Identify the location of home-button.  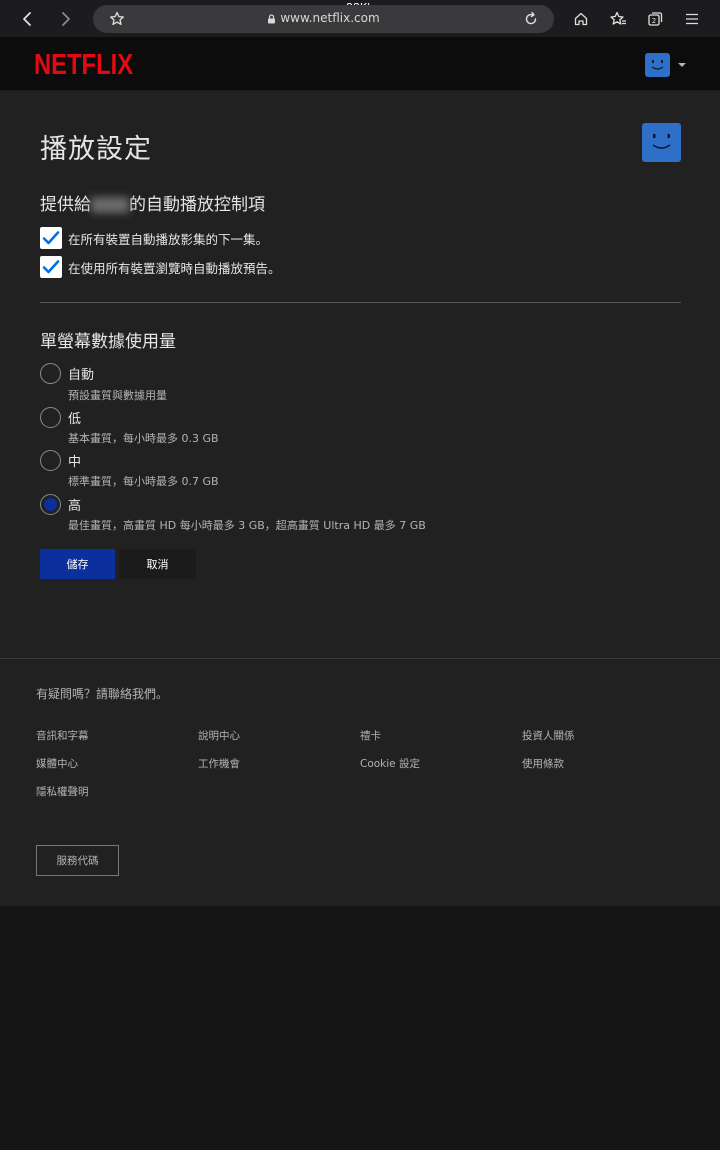
(581, 19).